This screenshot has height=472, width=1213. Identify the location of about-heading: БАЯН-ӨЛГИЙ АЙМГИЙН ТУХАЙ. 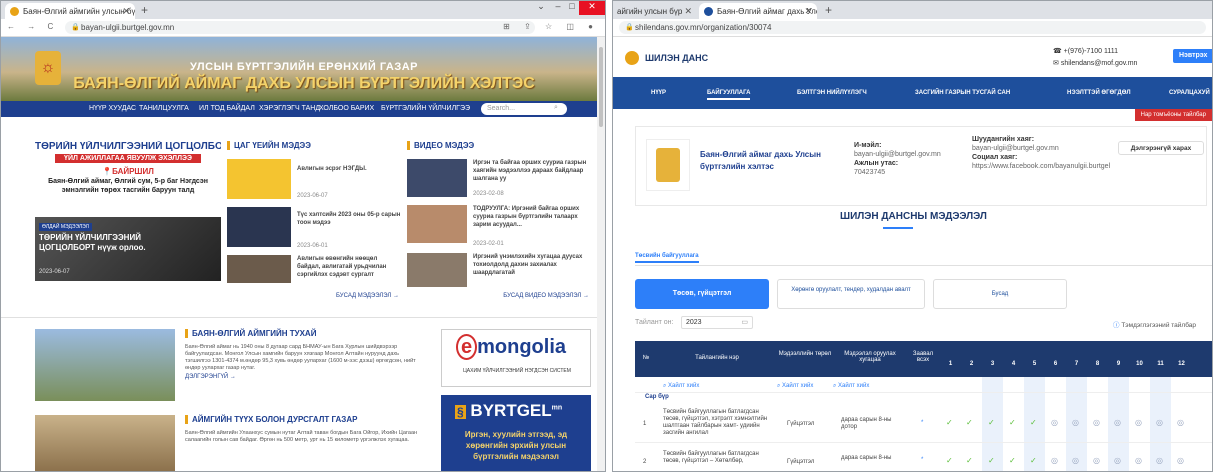
(305, 333).